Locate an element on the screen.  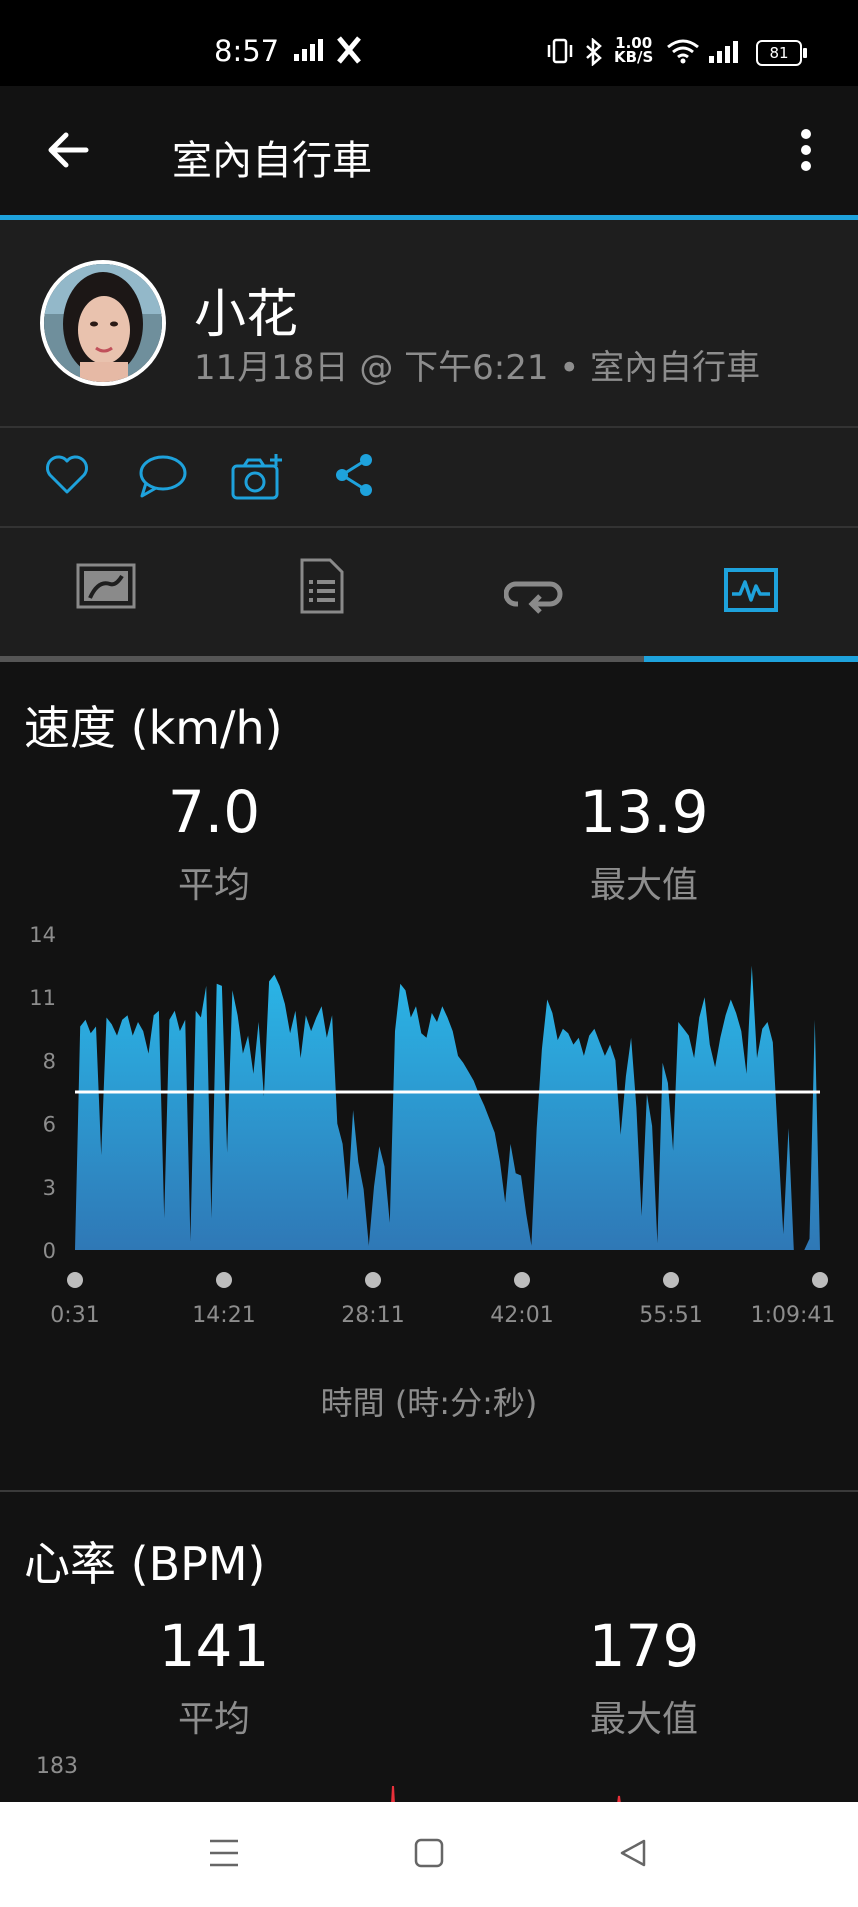
tab-details is located at coordinates (321, 595).